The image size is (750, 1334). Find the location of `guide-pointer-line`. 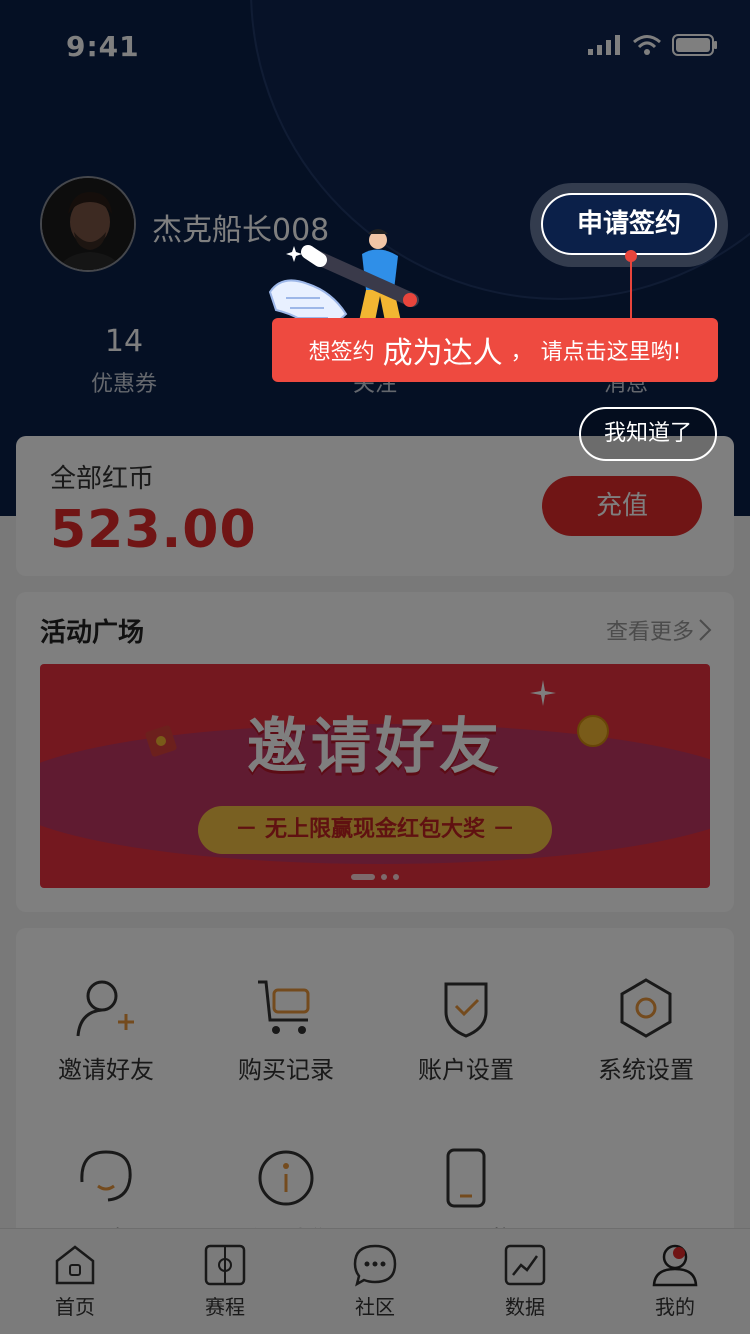

guide-pointer-line is located at coordinates (631, 288).